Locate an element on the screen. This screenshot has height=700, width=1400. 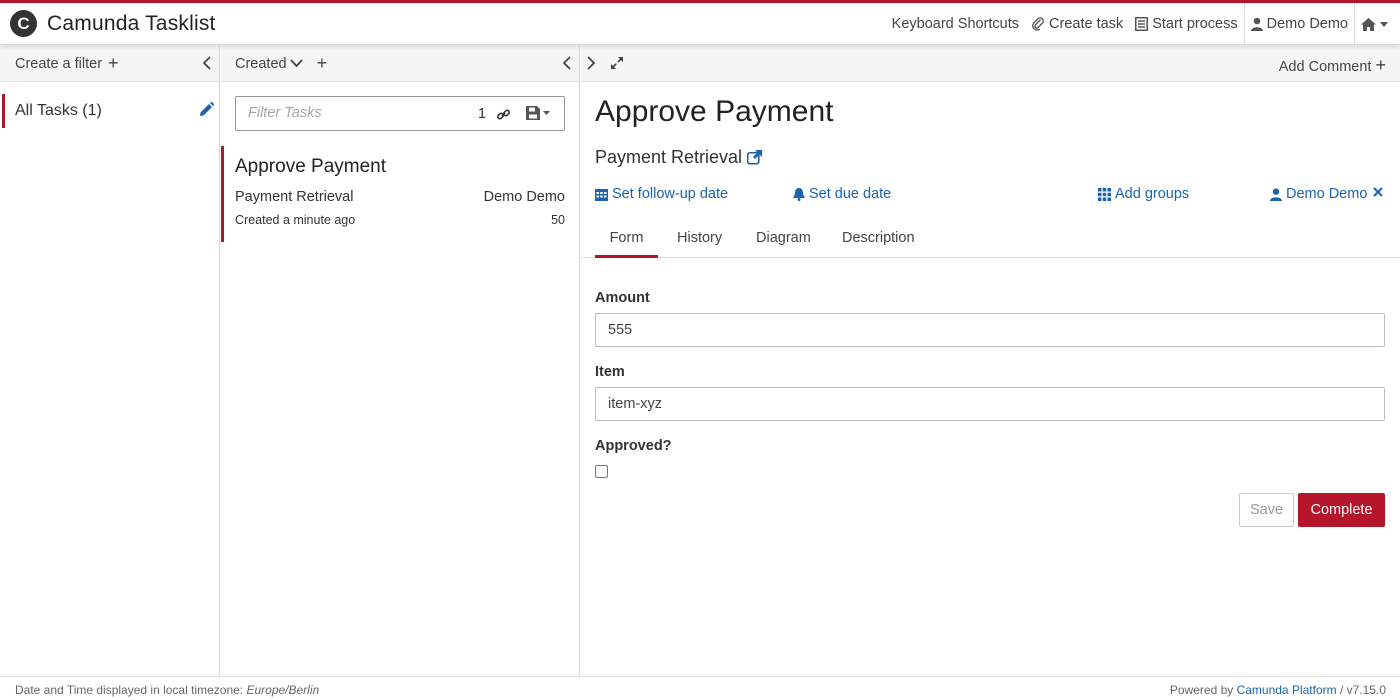
tasklist-header: Created + is located at coordinates (400, 64).